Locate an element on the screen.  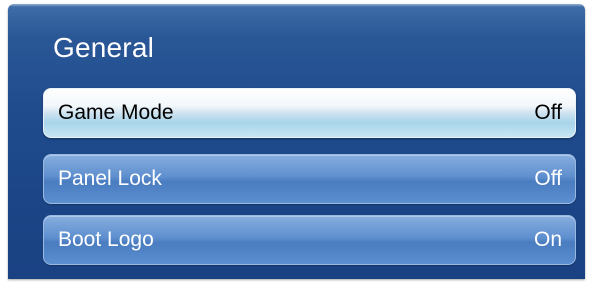
menu-item-value: On is located at coordinates (547, 239).